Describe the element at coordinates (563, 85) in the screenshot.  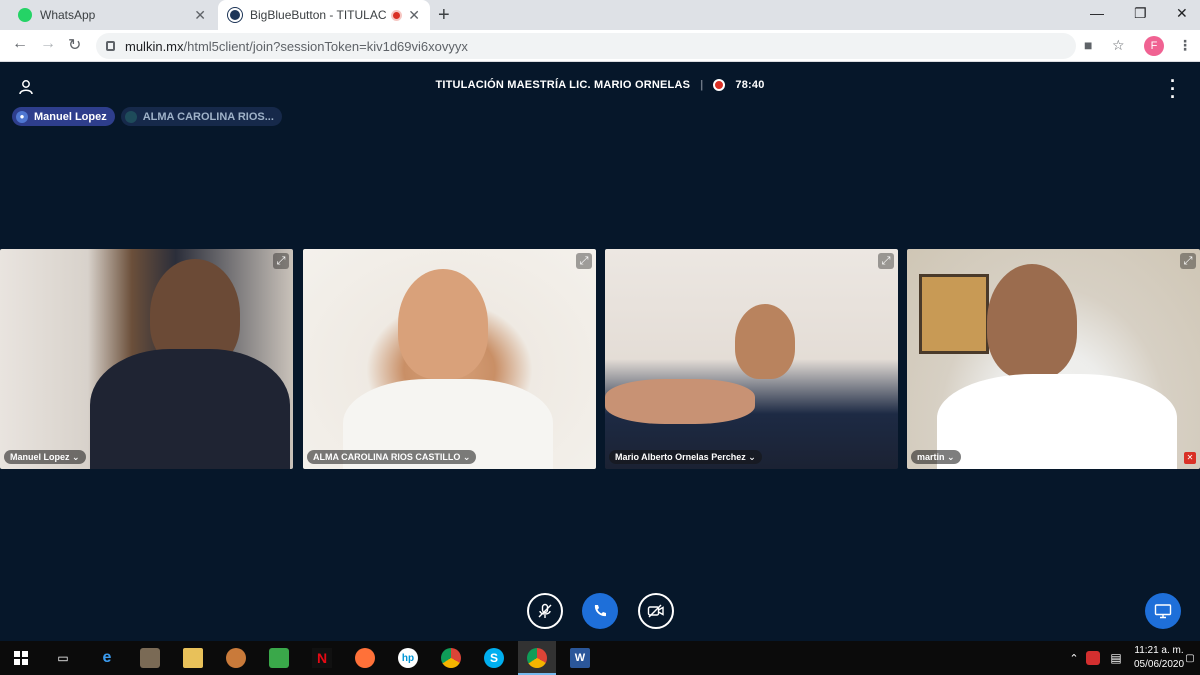
I see `session-title: TITULACIÓN MAESTRÍA LIC. MARIO ORNELAS` at that location.